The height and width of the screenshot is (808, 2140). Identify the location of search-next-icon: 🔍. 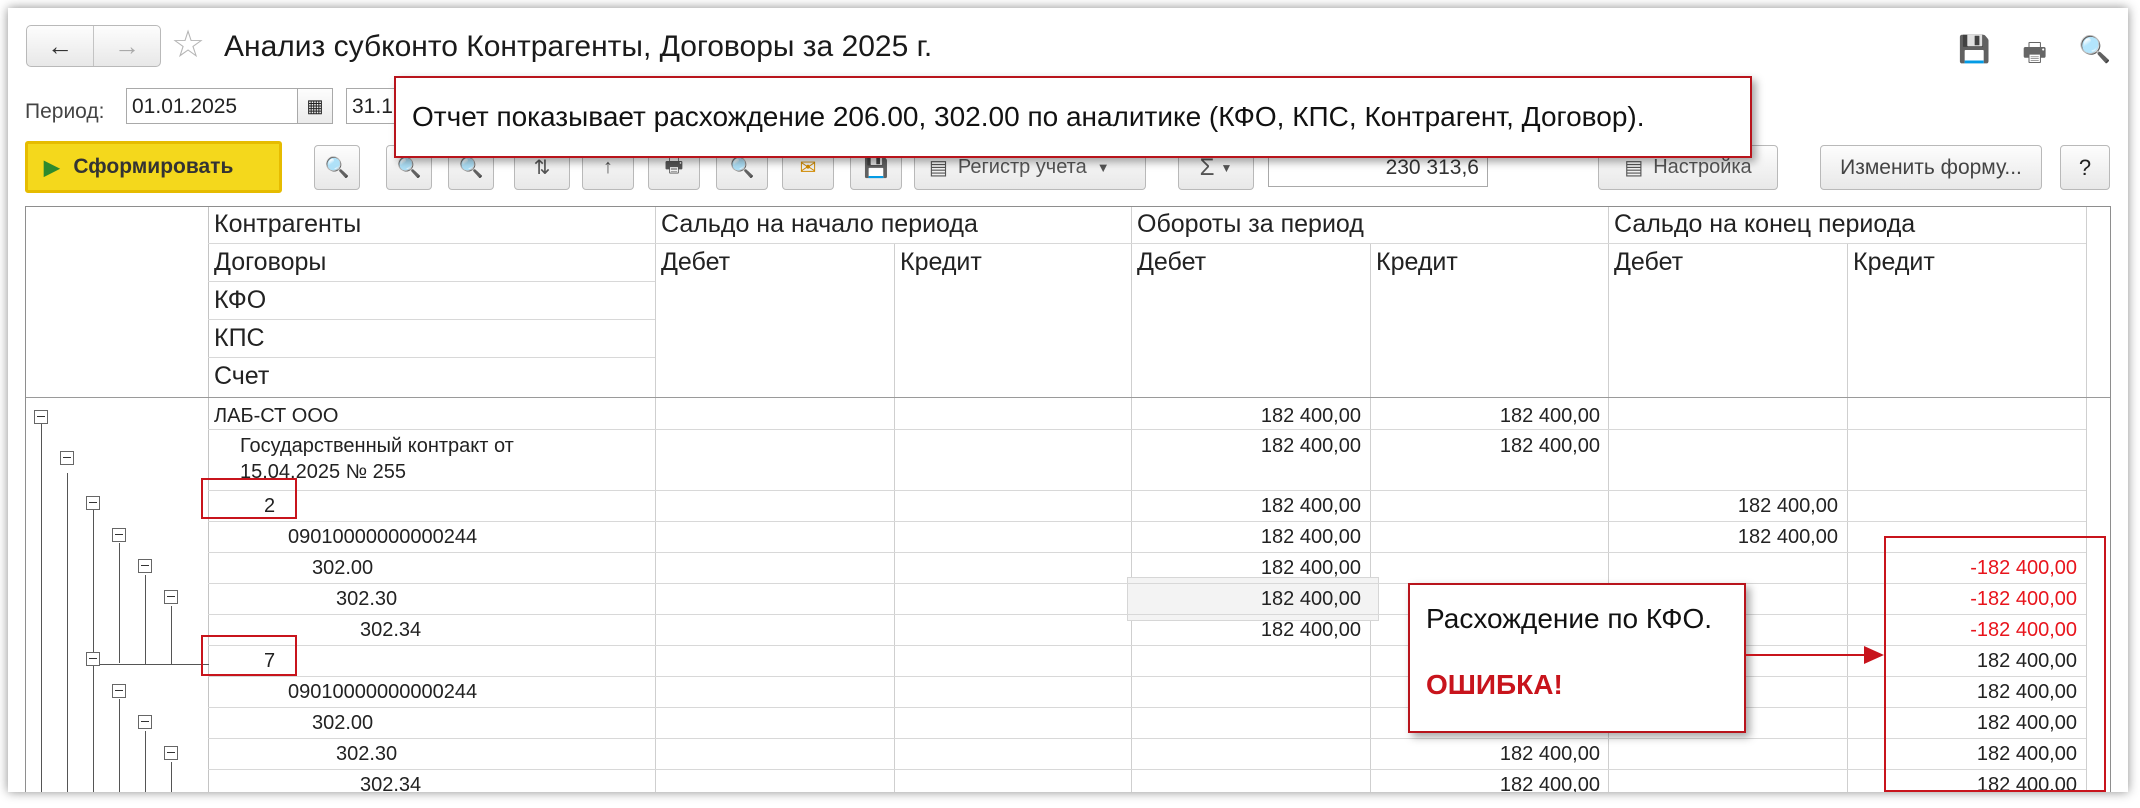
(409, 168).